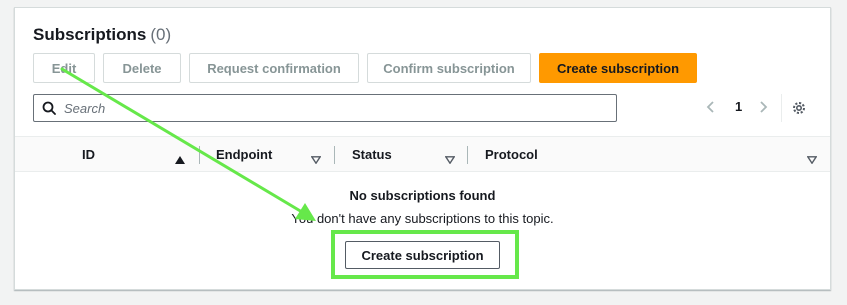 This screenshot has height=305, width=847. What do you see at coordinates (738, 106) in the screenshot?
I see `current-page-number: 1` at bounding box center [738, 106].